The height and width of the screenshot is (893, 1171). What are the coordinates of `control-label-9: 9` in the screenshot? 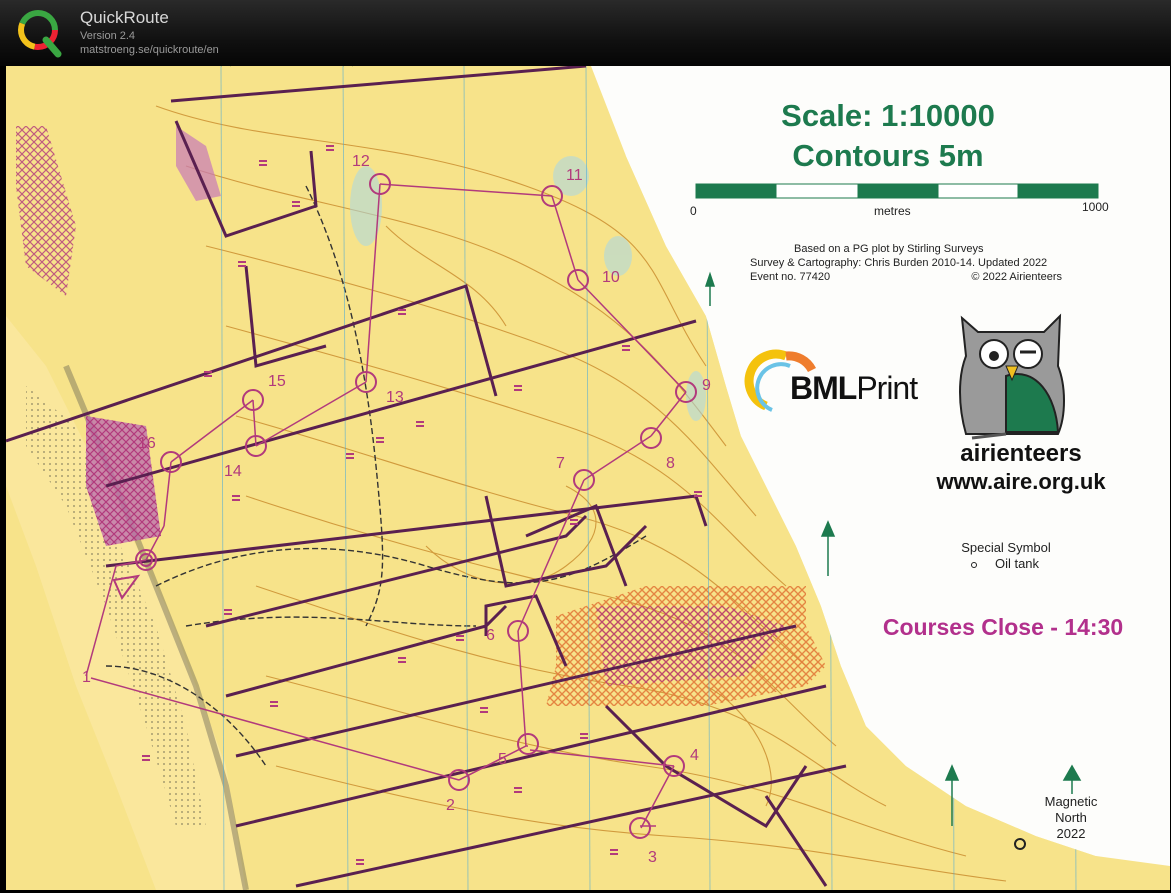 It's located at (706, 385).